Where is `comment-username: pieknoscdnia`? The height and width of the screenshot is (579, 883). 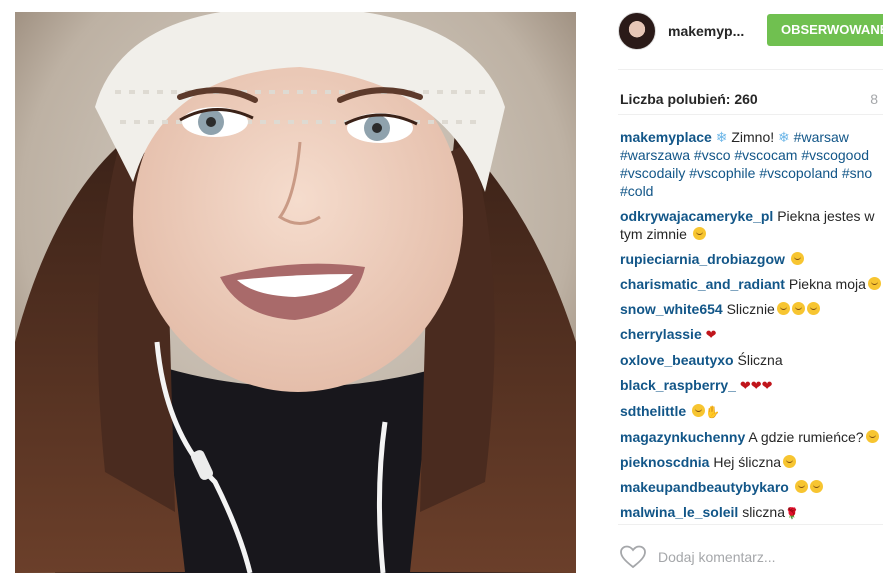
comment-username: pieknoscdnia is located at coordinates (664, 462).